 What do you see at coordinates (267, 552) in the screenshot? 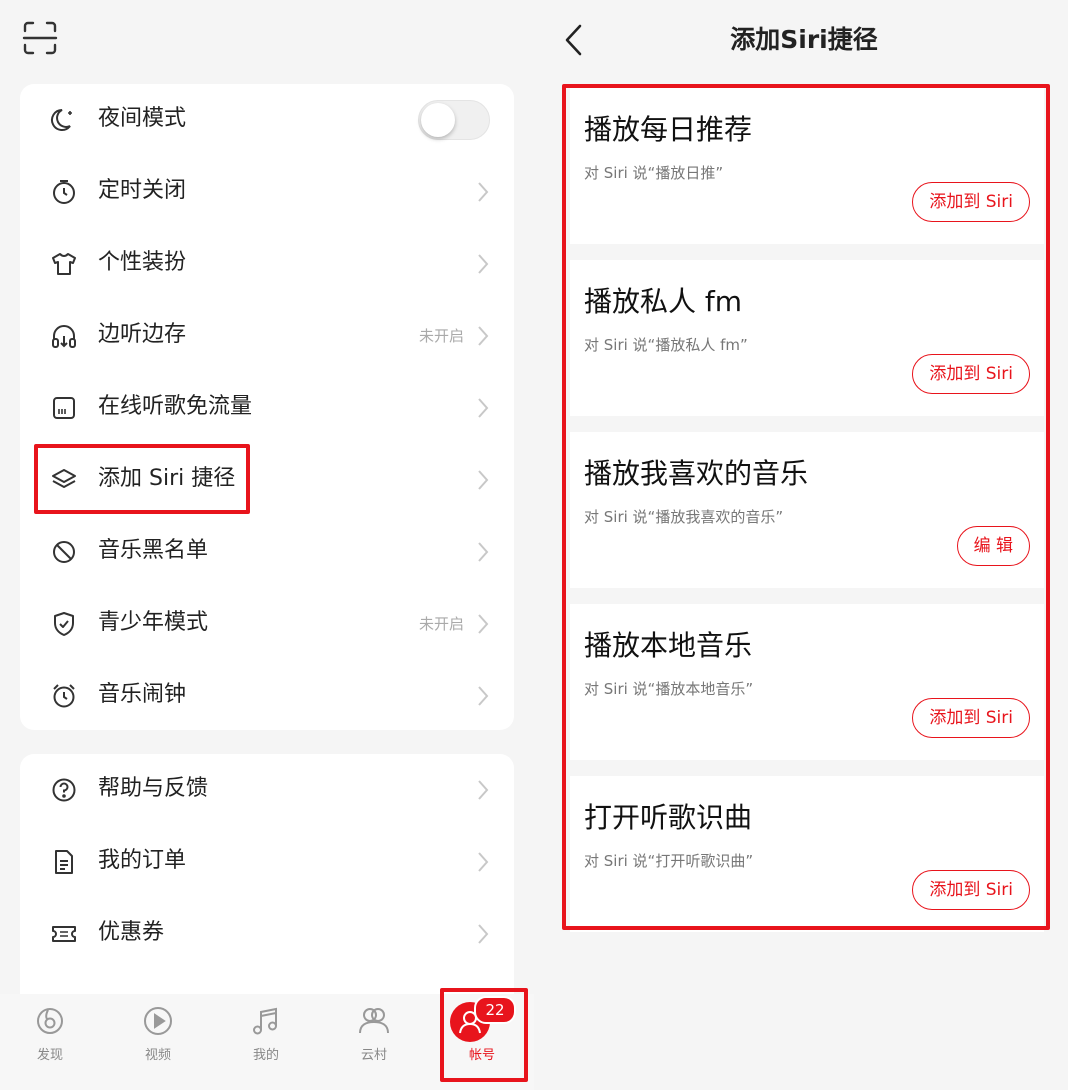
I see `setting-music-blacklist: 音乐黑名单` at bounding box center [267, 552].